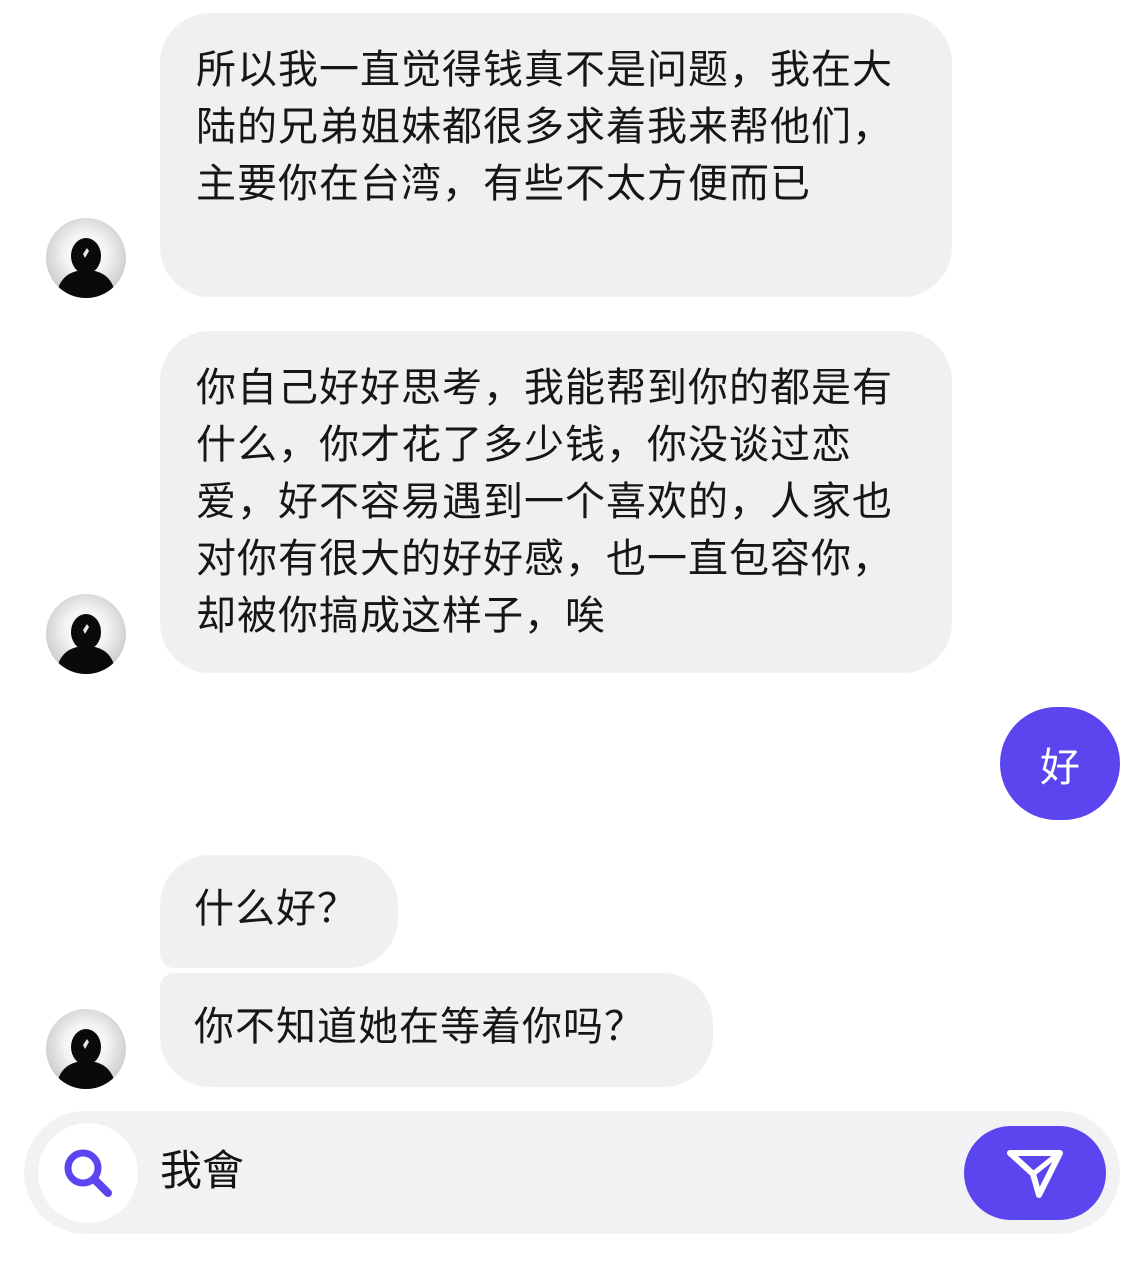 This screenshot has width=1143, height=1280. I want to click on paper-plane-icon, so click(1035, 1174).